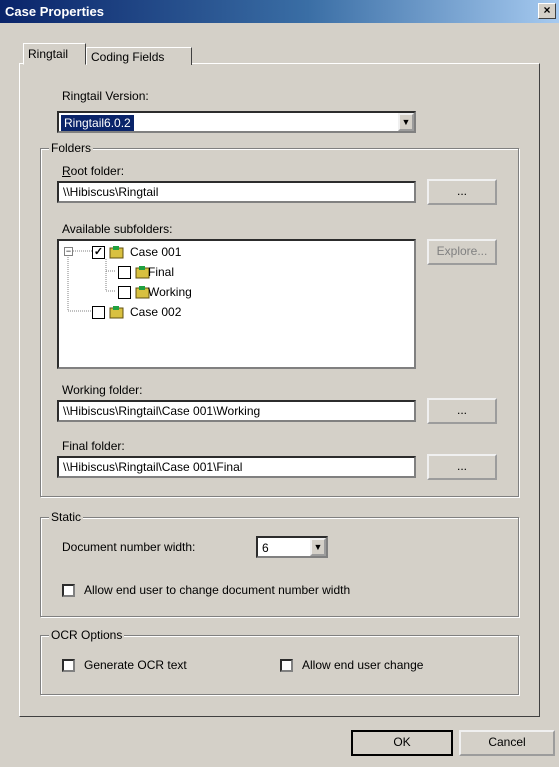  I want to click on tree-label-working: Working, so click(170, 292).